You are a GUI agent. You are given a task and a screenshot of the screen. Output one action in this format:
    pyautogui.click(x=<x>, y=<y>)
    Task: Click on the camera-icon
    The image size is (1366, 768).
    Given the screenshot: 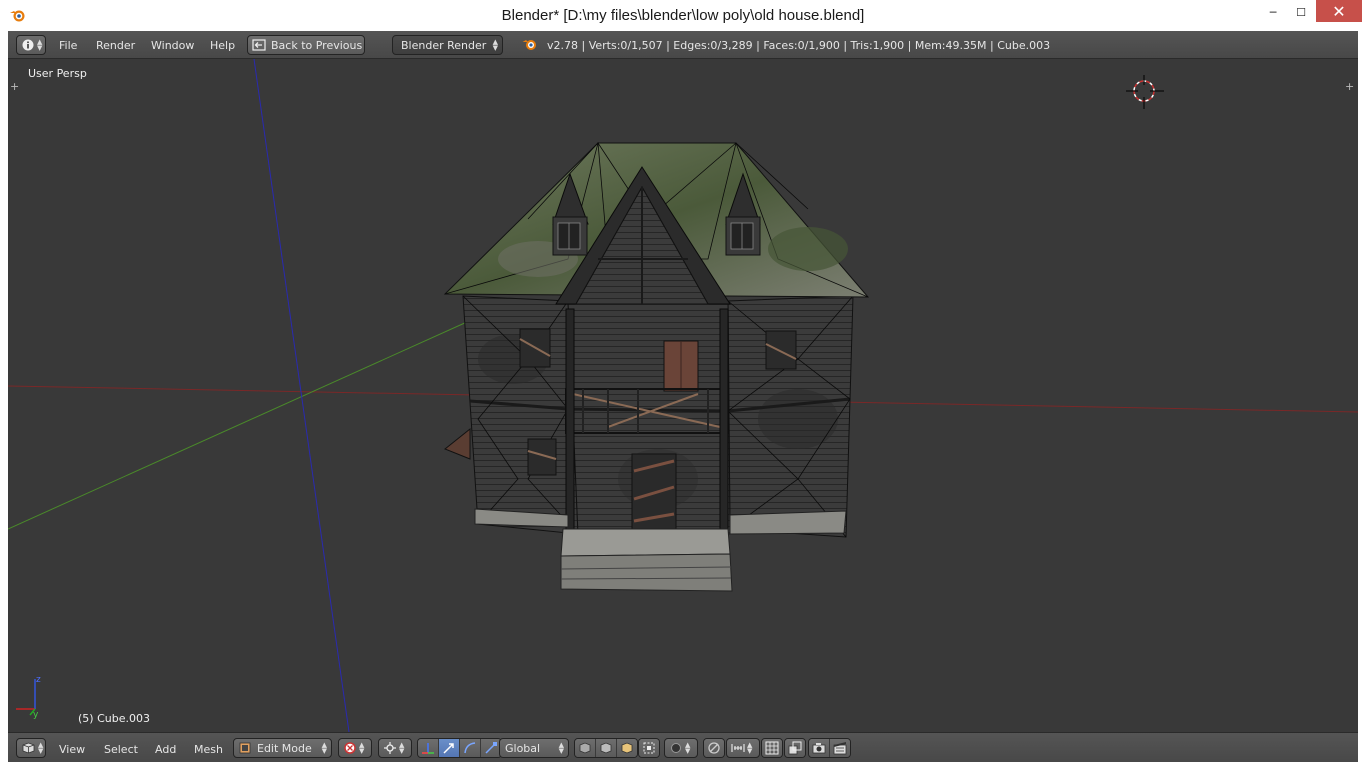 What is the action you would take?
    pyautogui.click(x=819, y=748)
    